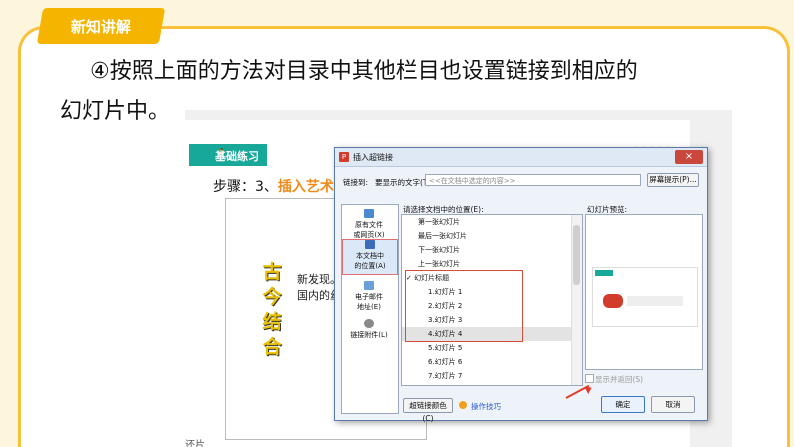 This screenshot has width=794, height=447. I want to click on vertical-char: 结, so click(272, 322).